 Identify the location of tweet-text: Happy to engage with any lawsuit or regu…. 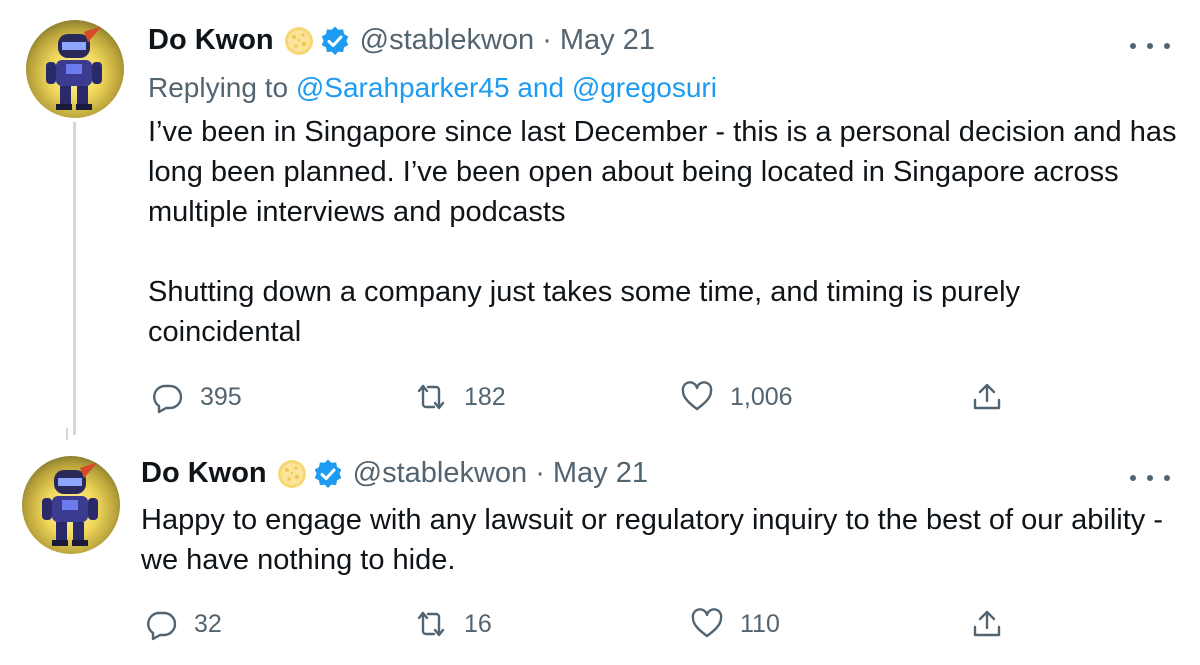
(652, 540).